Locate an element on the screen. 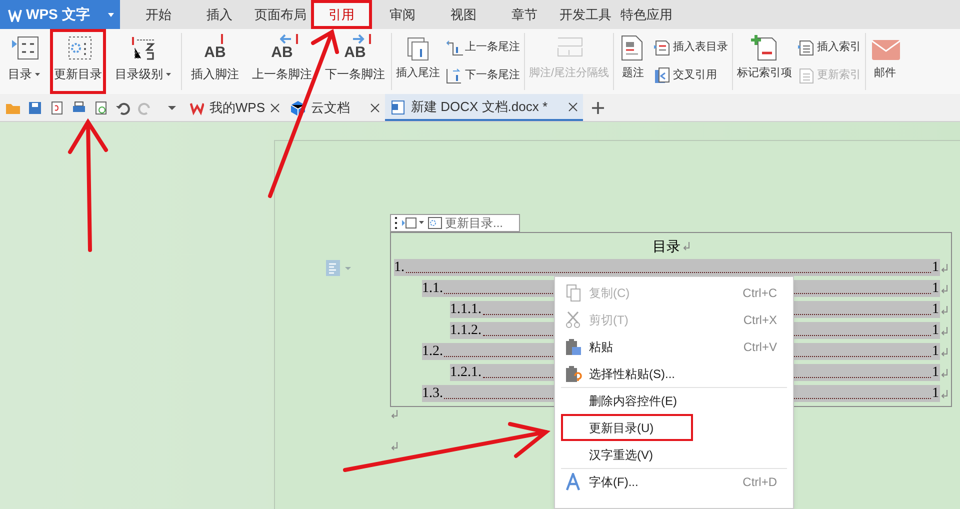  document-tab: 云文档 is located at coordinates (335, 107).